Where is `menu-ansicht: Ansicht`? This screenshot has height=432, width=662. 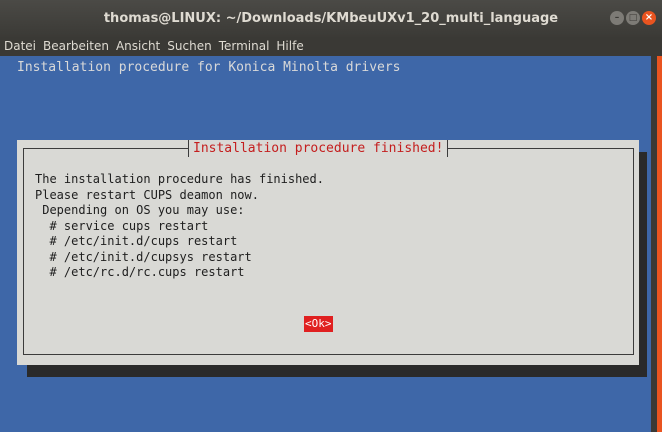 menu-ansicht: Ansicht is located at coordinates (138, 46).